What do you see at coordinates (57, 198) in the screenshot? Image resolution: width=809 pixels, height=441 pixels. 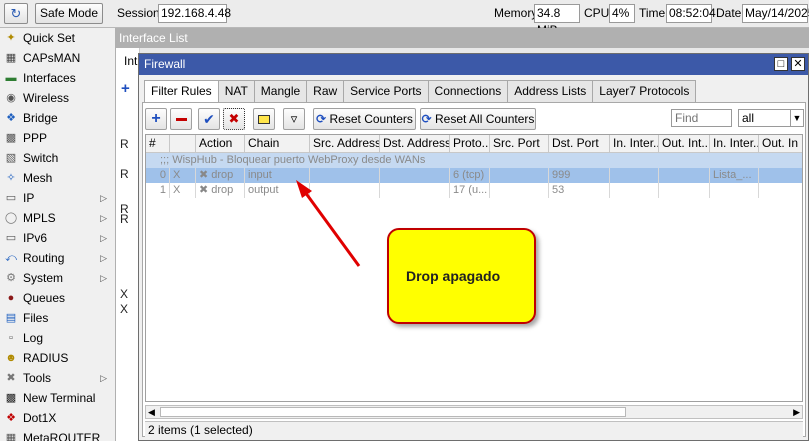 I see `sidebar-item-ip: ▭ IP ▷` at bounding box center [57, 198].